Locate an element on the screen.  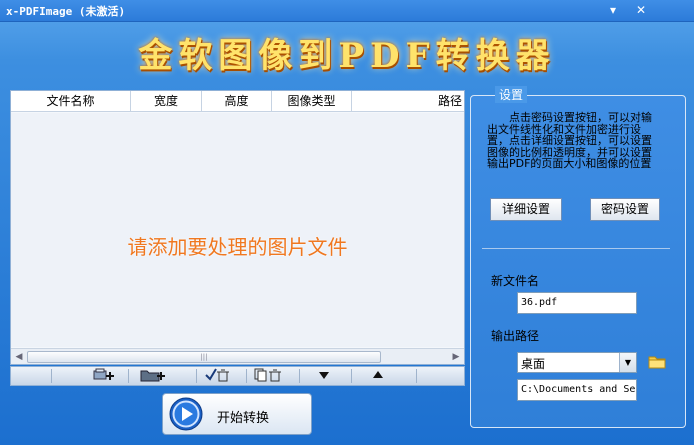
column-header-path: 路径 is located at coordinates (408, 101).